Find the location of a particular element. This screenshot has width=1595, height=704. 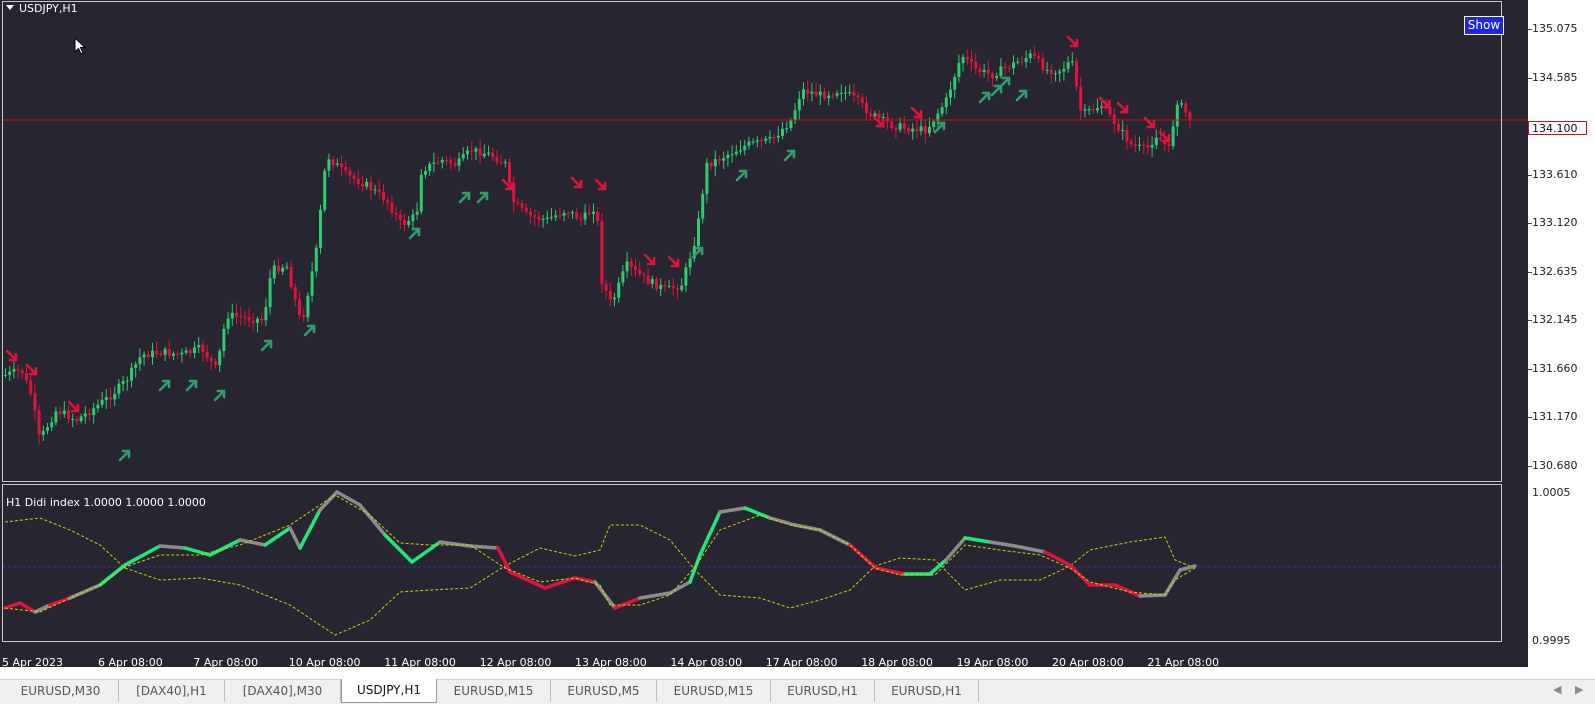

dropdown-triangle-icon is located at coordinates (10, 7).